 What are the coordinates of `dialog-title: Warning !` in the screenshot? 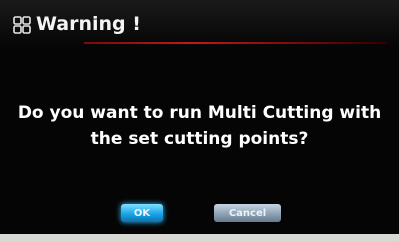 It's located at (88, 24).